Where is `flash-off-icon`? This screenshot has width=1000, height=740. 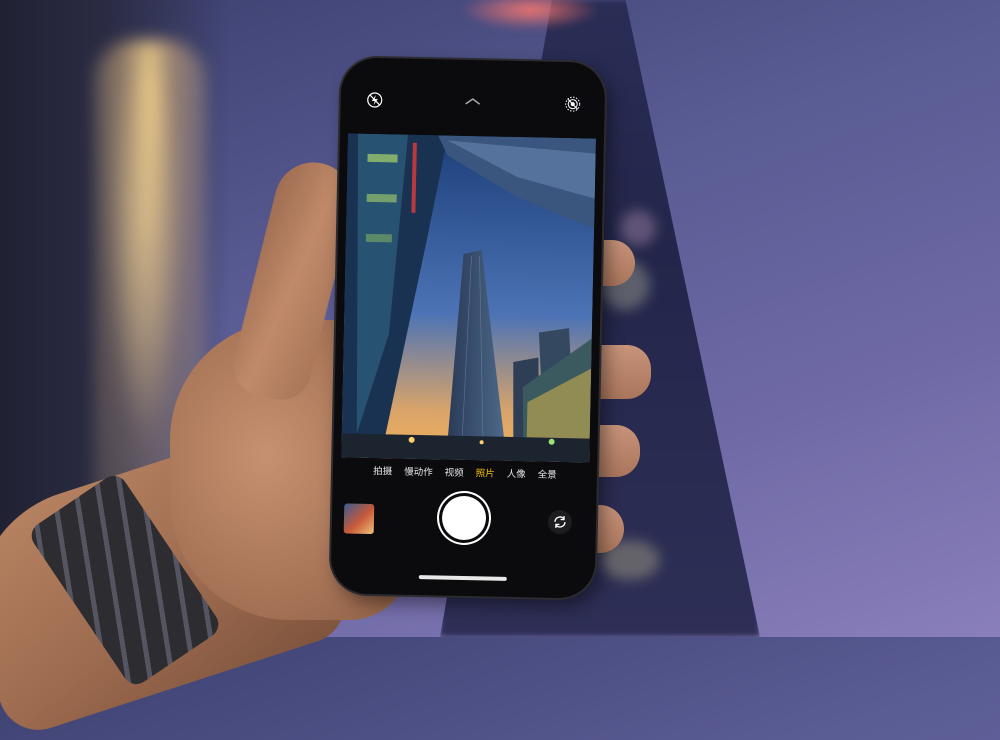 flash-off-icon is located at coordinates (375, 100).